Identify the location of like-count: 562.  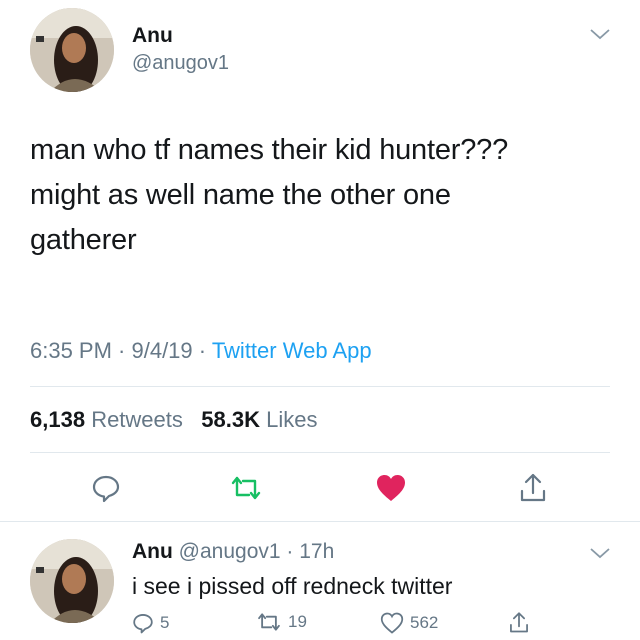
(424, 622).